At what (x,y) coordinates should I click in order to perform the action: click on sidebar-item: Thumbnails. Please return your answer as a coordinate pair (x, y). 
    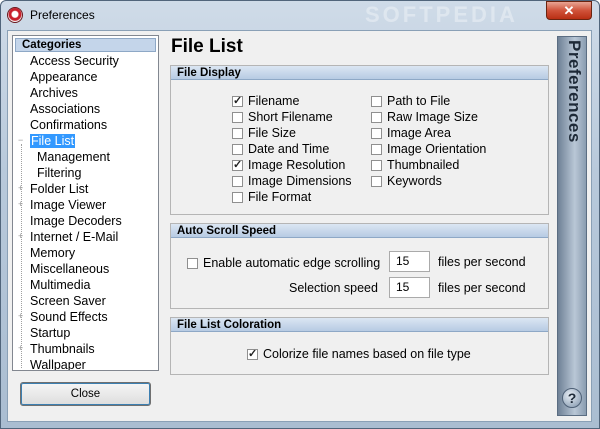
    Looking at the image, I should click on (62, 349).